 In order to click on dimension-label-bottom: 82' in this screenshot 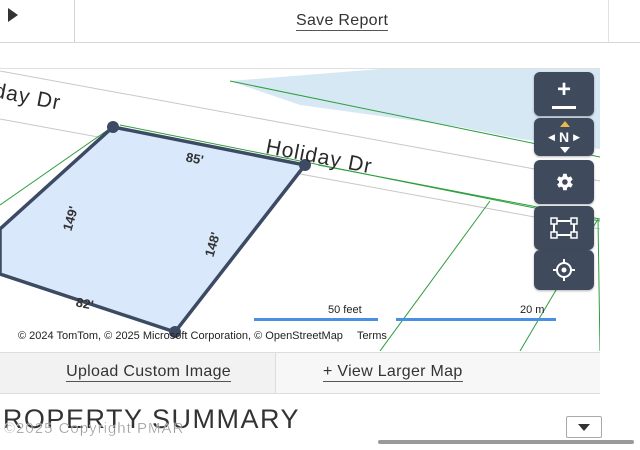, I will do `click(84, 303)`.